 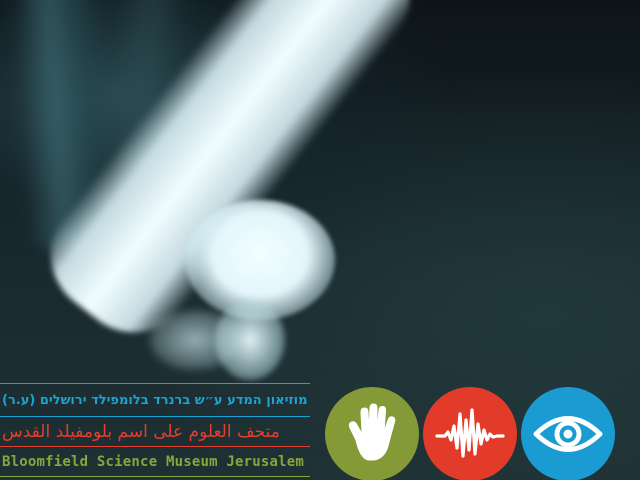 I want to click on eye-icon, so click(x=568, y=434).